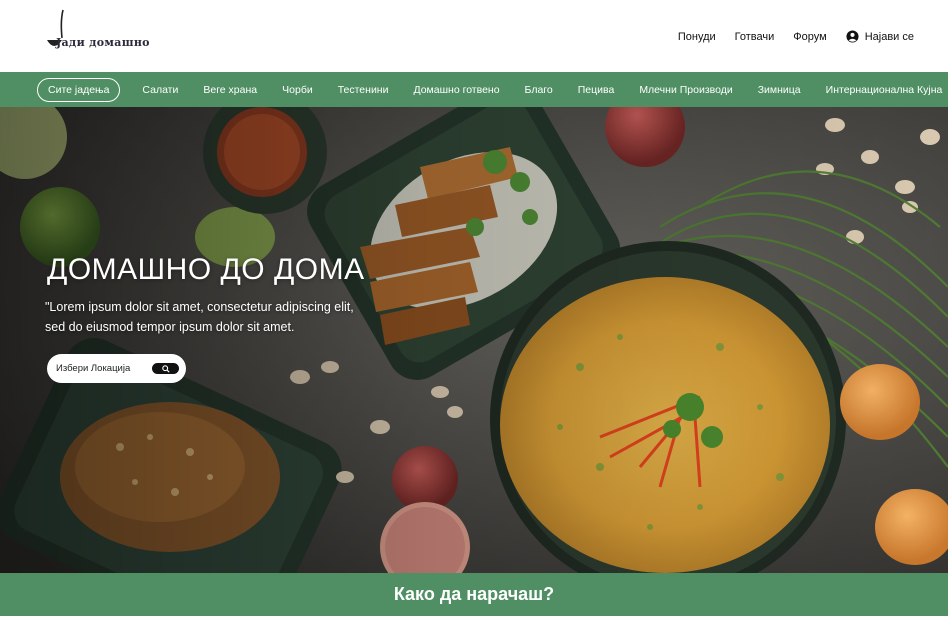 The width and height of the screenshot is (948, 633). What do you see at coordinates (779, 90) in the screenshot?
I see `category-preserves: Зимница` at bounding box center [779, 90].